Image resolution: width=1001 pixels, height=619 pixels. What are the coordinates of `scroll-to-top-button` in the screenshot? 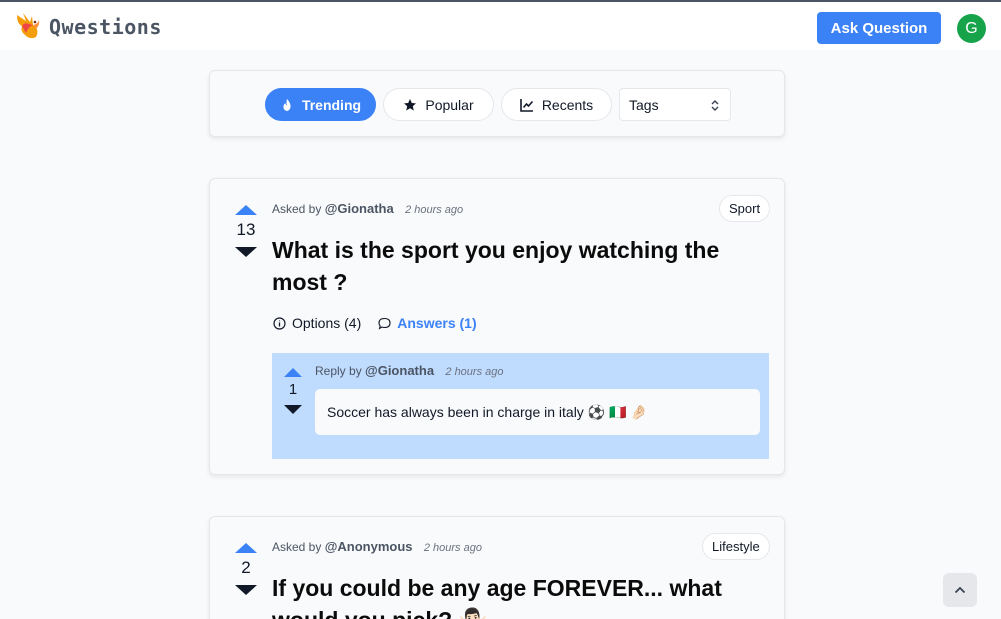 It's located at (960, 590).